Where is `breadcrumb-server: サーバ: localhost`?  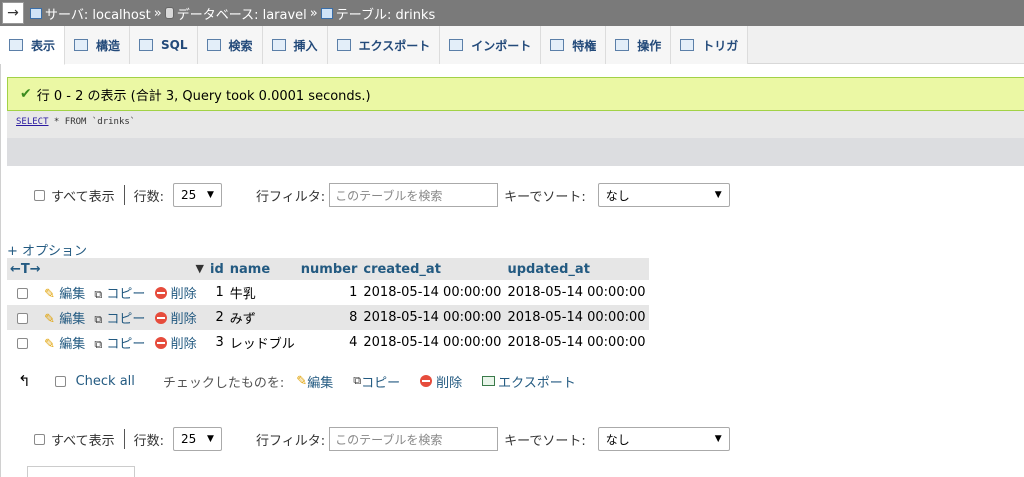 breadcrumb-server: サーバ: localhost is located at coordinates (98, 13).